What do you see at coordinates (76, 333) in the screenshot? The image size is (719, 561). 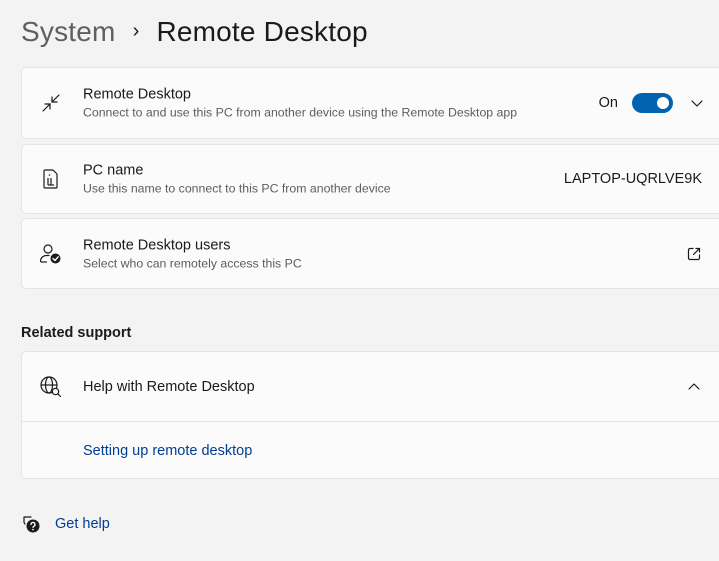 I see `related-support-heading: Related support` at bounding box center [76, 333].